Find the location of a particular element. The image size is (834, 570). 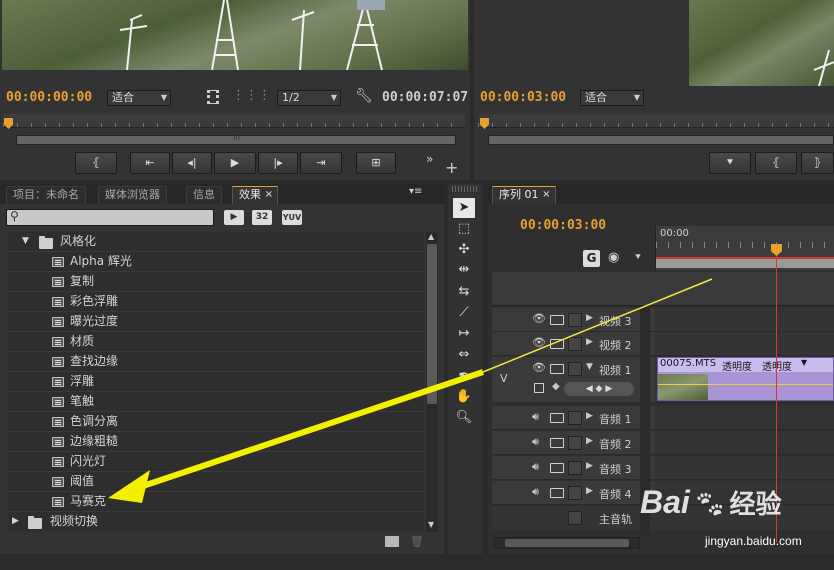

paw-icon: 🐾︎ is located at coordinates (710, 504).